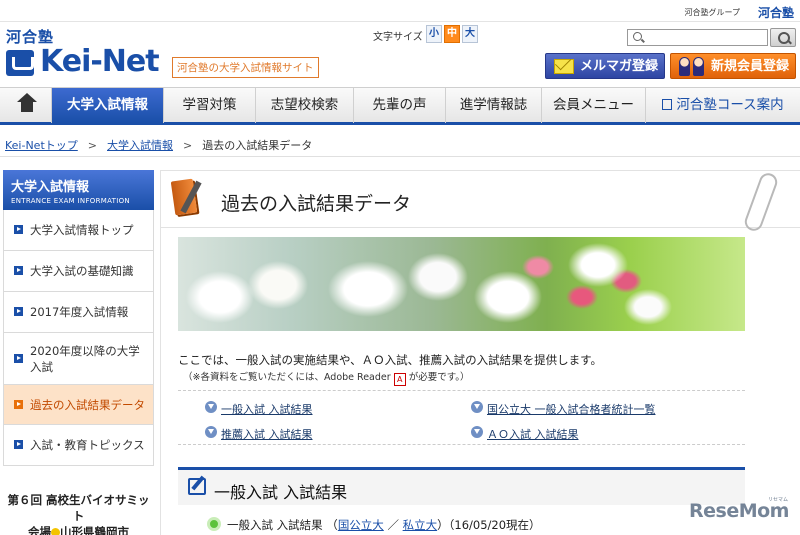 This screenshot has height=535, width=800. What do you see at coordinates (434, 34) in the screenshot?
I see `text-size-small-button: 小` at bounding box center [434, 34].